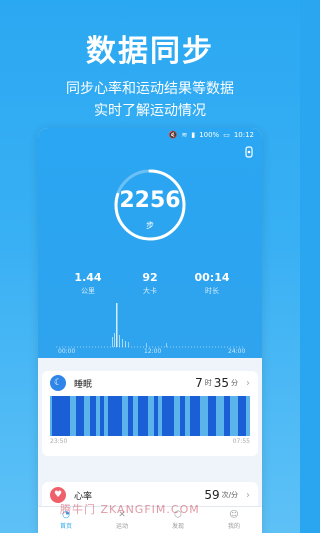 The image size is (320, 533). I want to click on heart-unit: 次/分, so click(229, 495).